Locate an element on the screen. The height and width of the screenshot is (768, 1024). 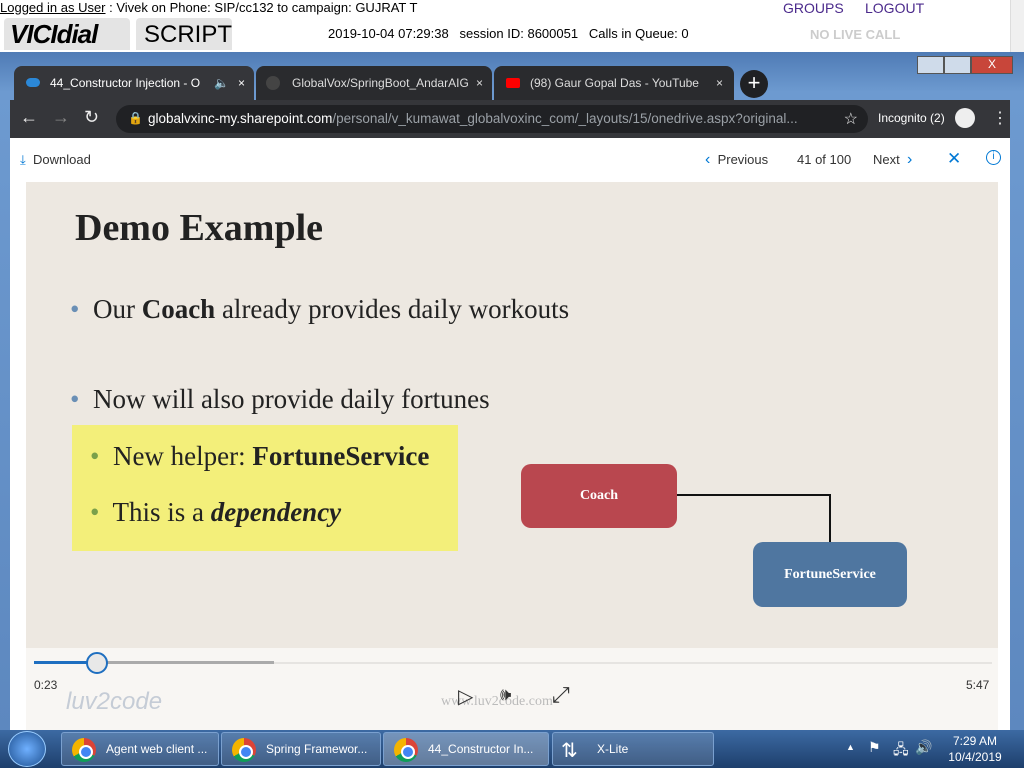
volume-tray-icon: 🔊 is located at coordinates (923, 747).